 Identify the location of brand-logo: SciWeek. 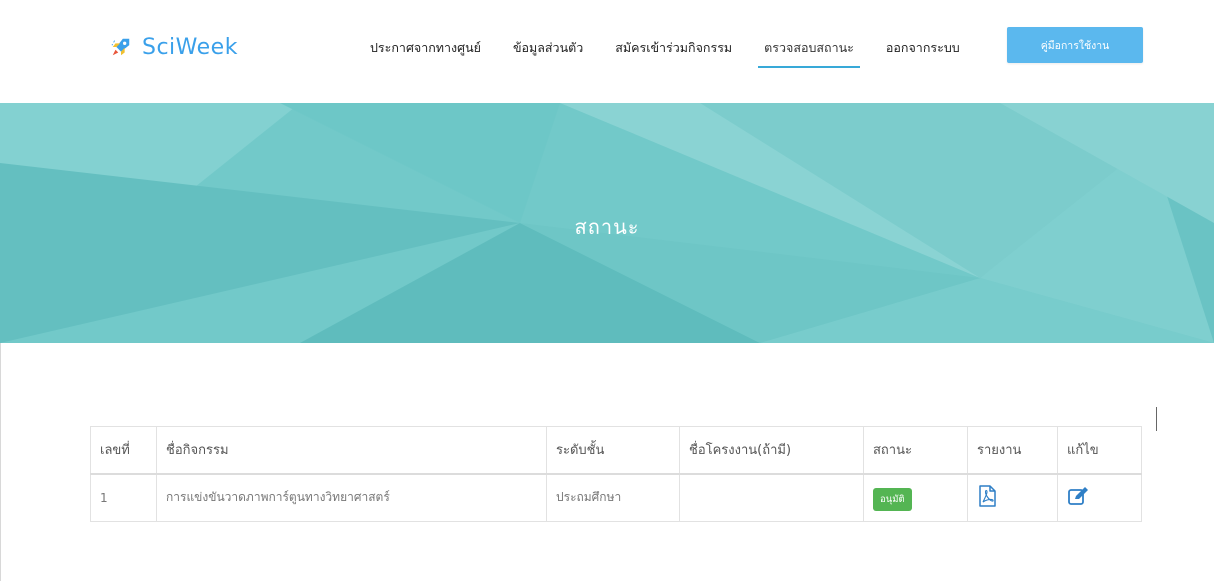
(174, 47).